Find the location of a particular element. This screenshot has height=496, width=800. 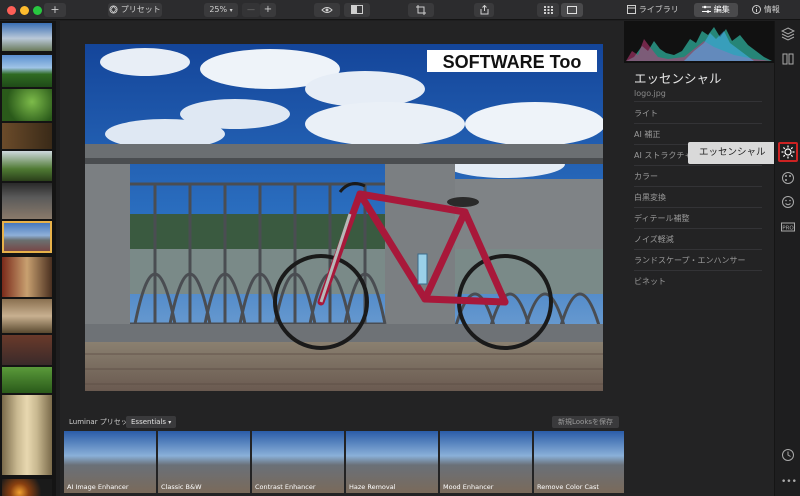

grid-view-button is located at coordinates (548, 10).